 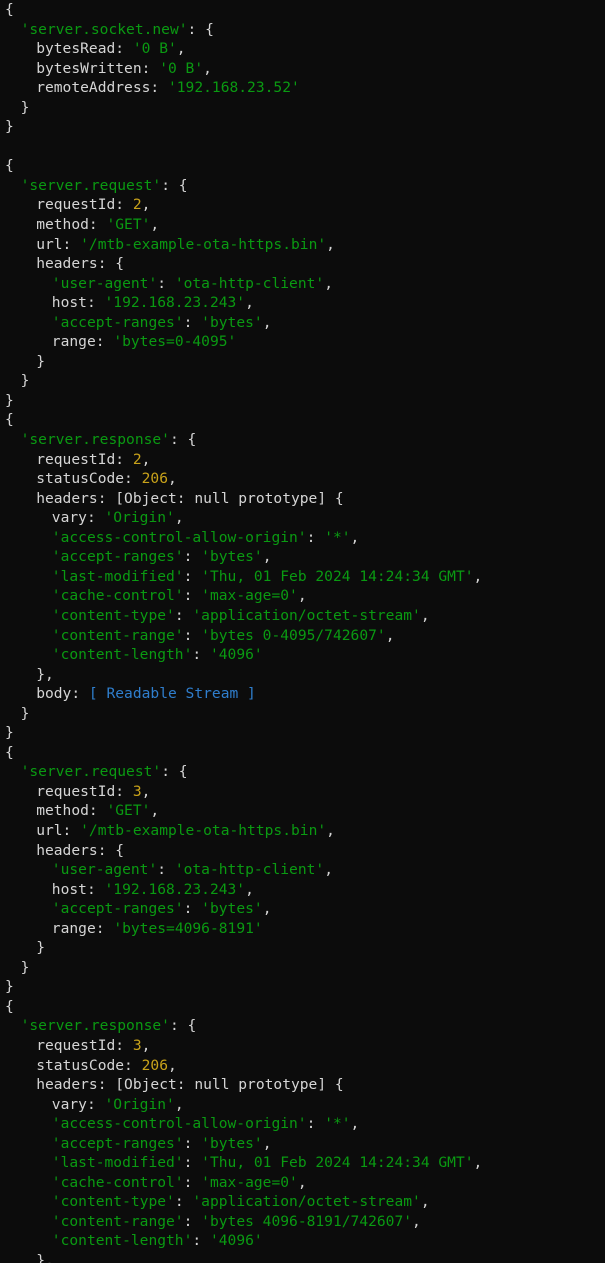 I want to click on token-punct: },, so click(x=45, y=674).